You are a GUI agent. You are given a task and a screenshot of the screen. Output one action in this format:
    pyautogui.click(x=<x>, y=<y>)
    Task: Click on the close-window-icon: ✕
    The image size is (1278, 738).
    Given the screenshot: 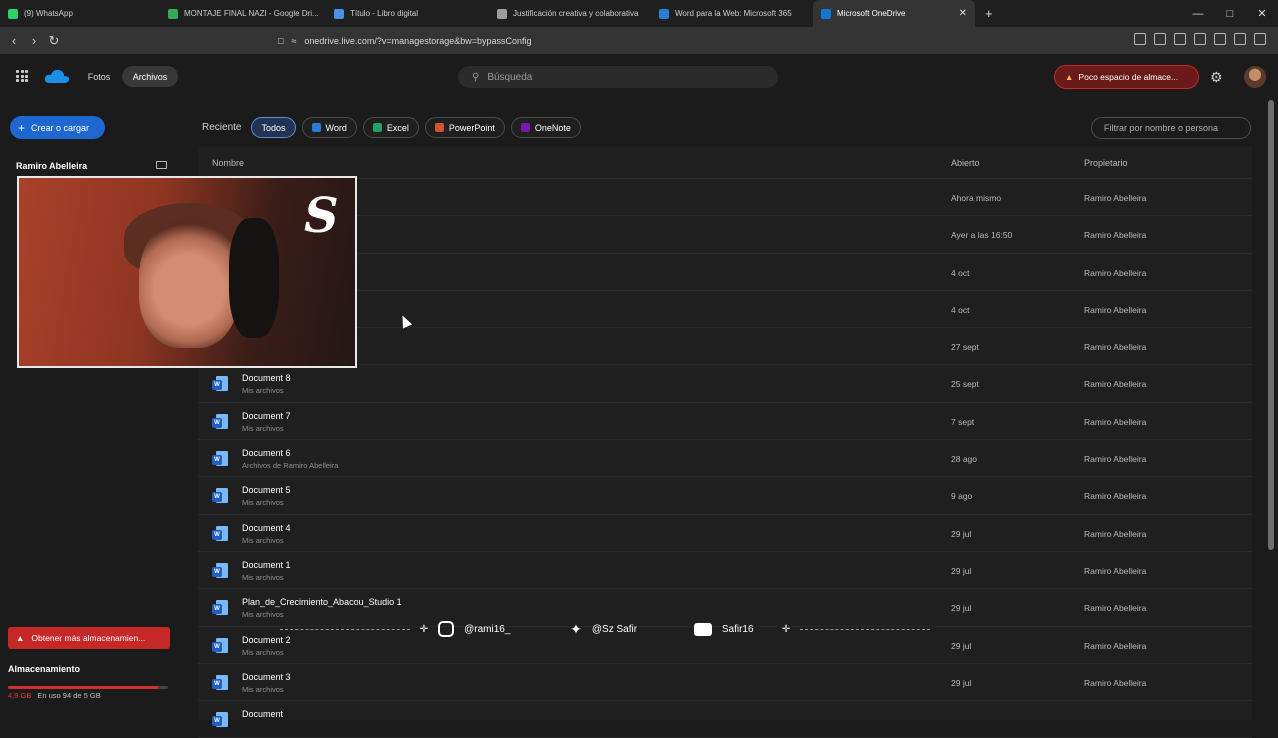 What is the action you would take?
    pyautogui.click(x=1262, y=13)
    